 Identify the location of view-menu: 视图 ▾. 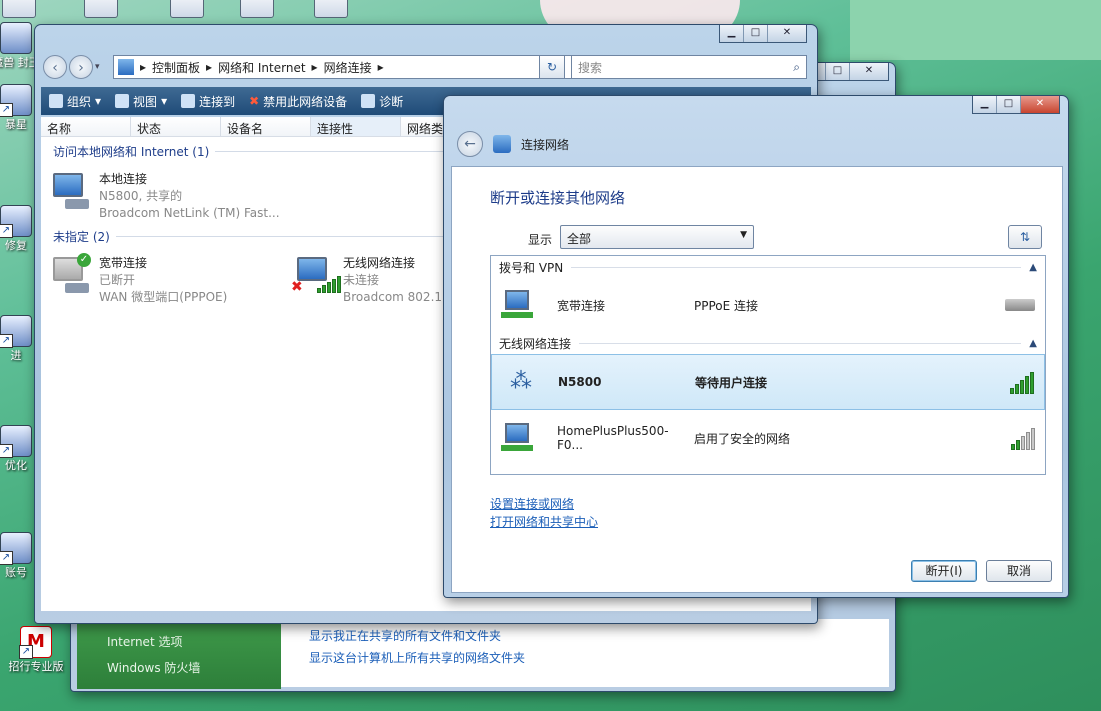
(141, 101).